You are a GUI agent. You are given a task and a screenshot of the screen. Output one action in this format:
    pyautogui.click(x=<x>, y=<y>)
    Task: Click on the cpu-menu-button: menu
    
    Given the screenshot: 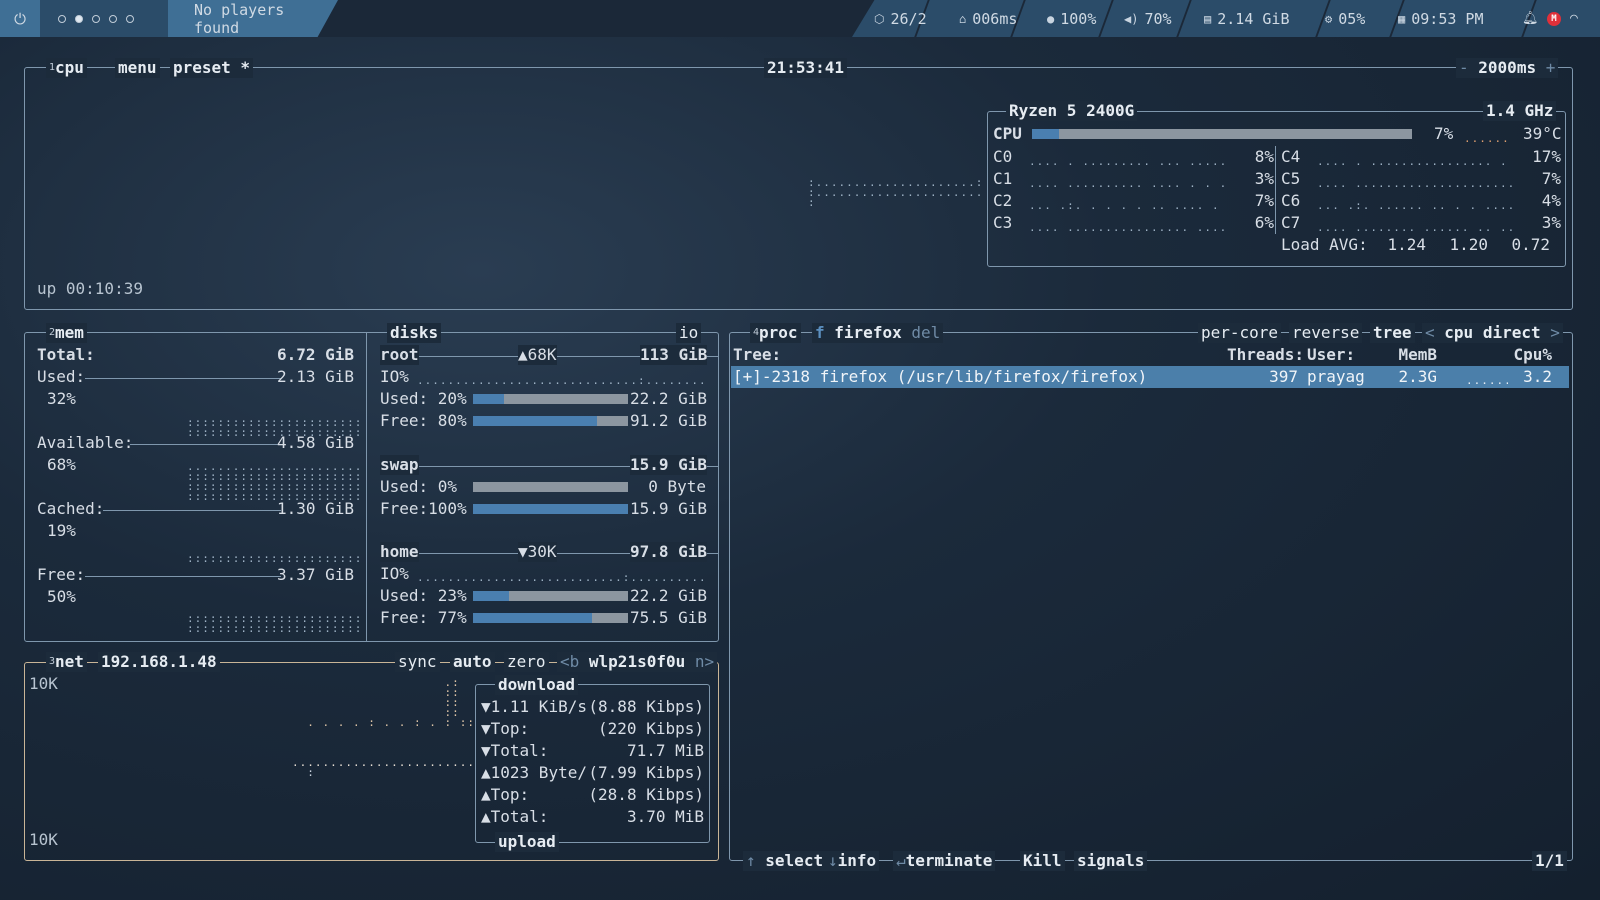 What is the action you would take?
    pyautogui.click(x=137, y=68)
    